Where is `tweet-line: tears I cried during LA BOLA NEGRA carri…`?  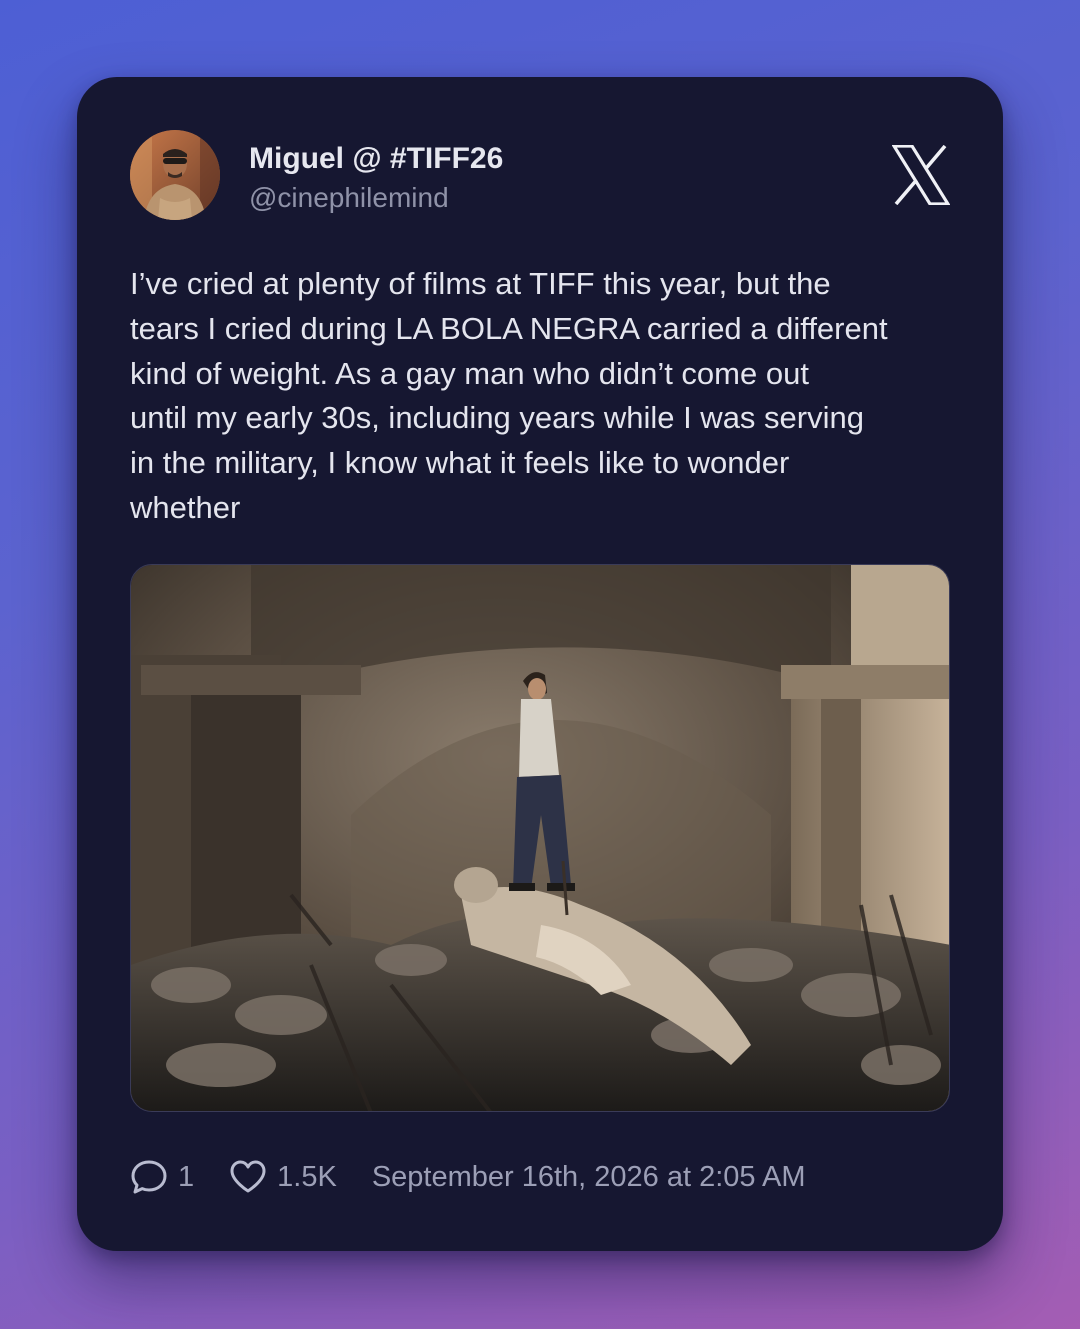 tweet-line: tears I cried during LA BOLA NEGRA carri… is located at coordinates (509, 328).